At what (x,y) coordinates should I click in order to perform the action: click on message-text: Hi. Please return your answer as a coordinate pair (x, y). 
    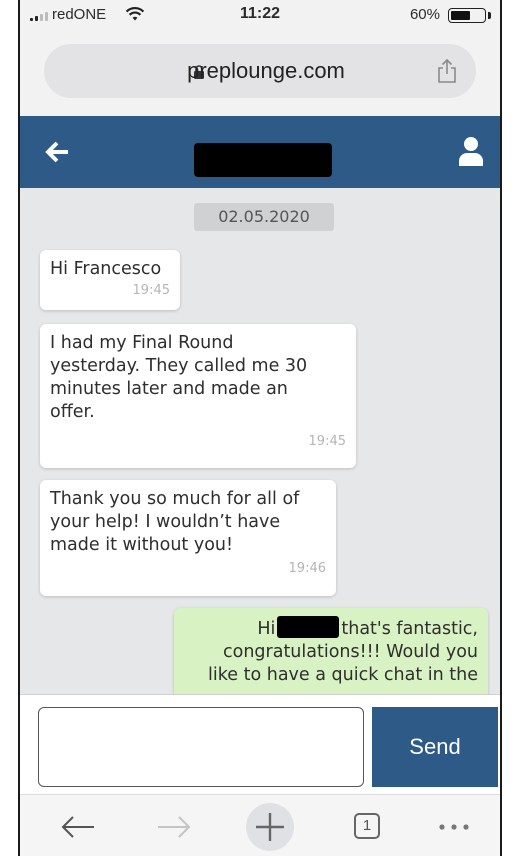
    Looking at the image, I should click on (266, 629).